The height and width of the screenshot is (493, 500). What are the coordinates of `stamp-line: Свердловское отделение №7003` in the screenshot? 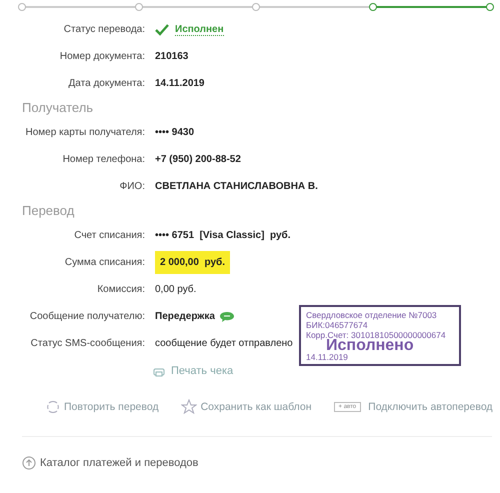 It's located at (372, 315).